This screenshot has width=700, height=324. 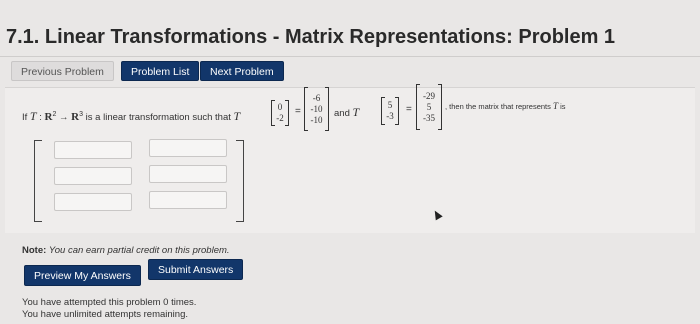 I want to click on matrix-entry: 0, so click(x=280, y=107).